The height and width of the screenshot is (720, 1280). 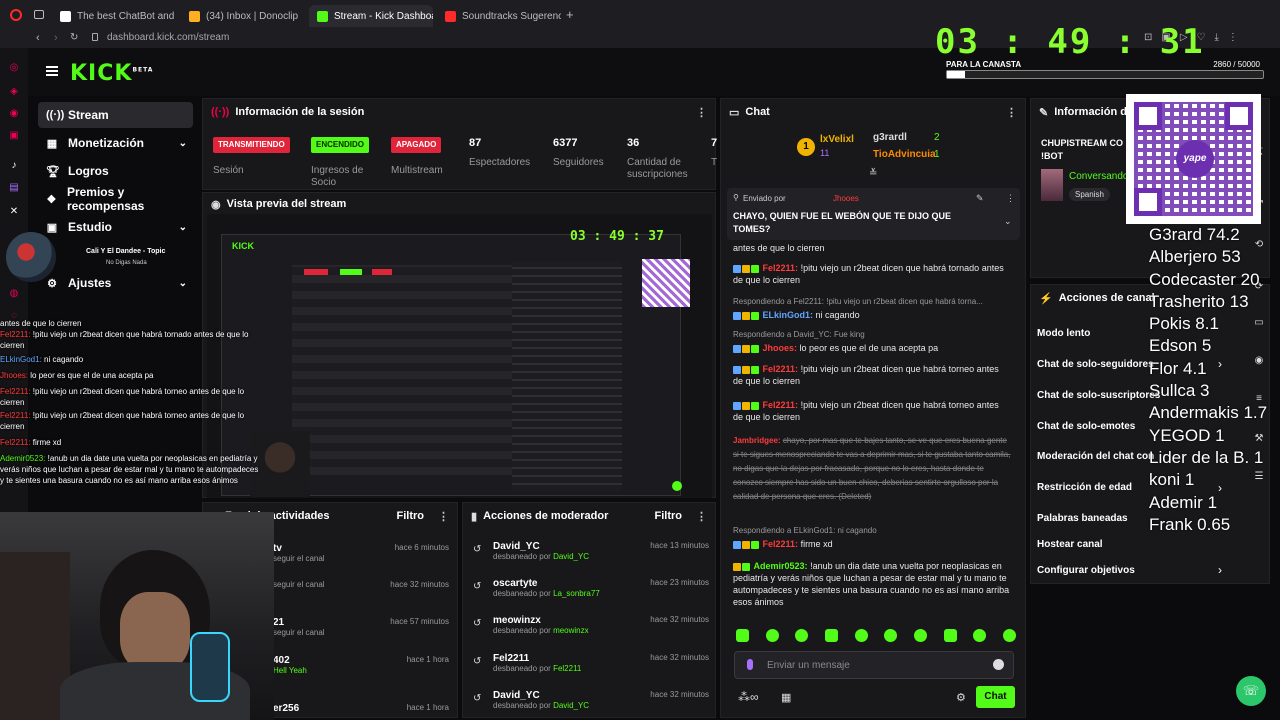 I want to click on action-chat-moderation: Moderación del chat con, so click(x=1095, y=456).